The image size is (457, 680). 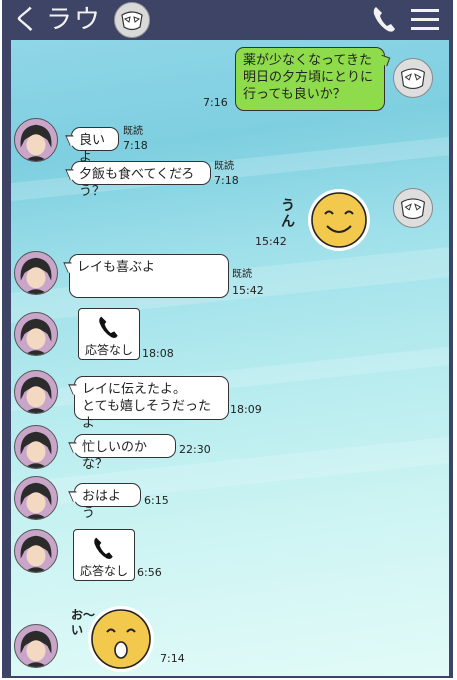 What do you see at coordinates (310, 79) in the screenshot?
I see `message-bubble-outgoing: 薬が少なくなってきた 明日の夕方頃にとりに 行っても良いか？` at bounding box center [310, 79].